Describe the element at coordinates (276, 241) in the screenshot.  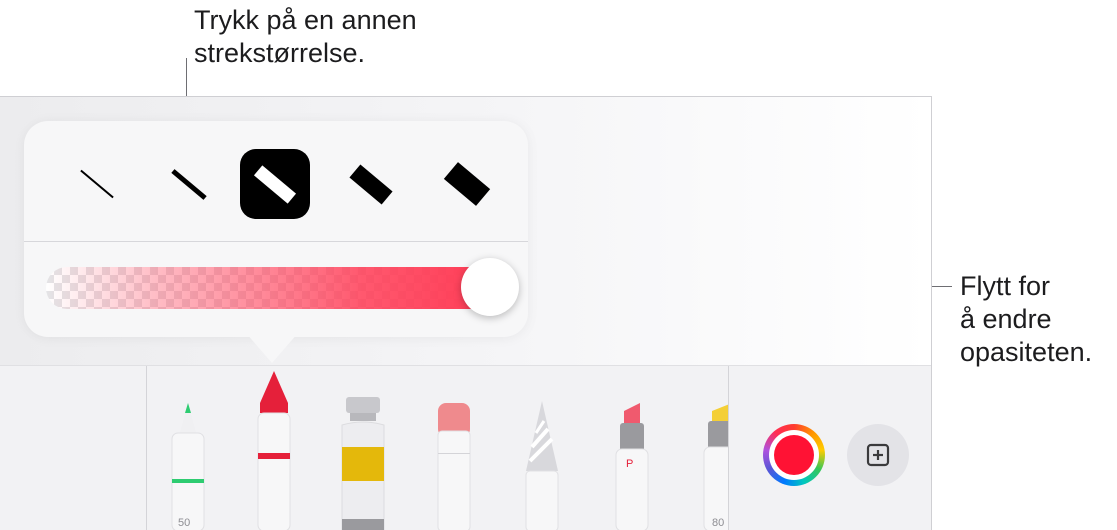
I see `popover-divider` at that location.